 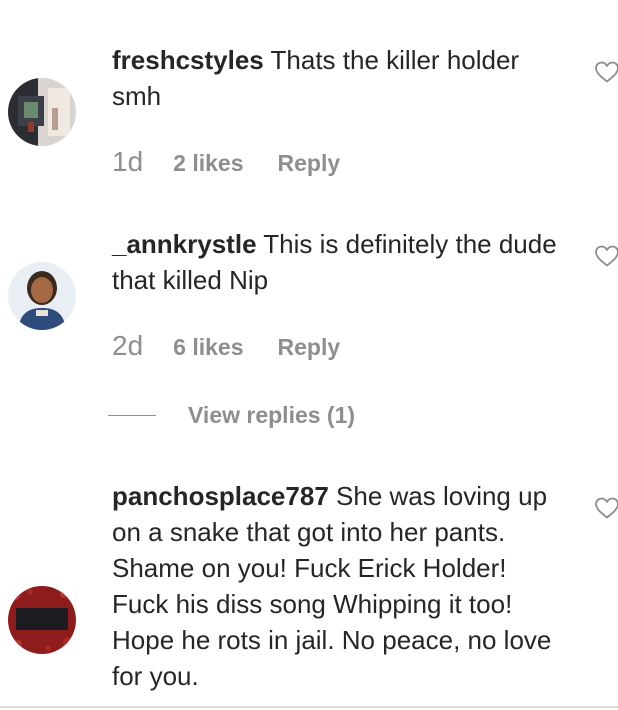 What do you see at coordinates (128, 161) in the screenshot?
I see `comment-age: 1d` at bounding box center [128, 161].